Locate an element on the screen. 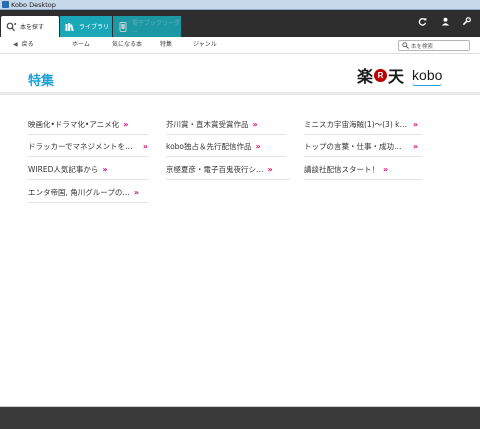 This screenshot has width=480, height=429. settings-wrench-icon is located at coordinates (466, 21).